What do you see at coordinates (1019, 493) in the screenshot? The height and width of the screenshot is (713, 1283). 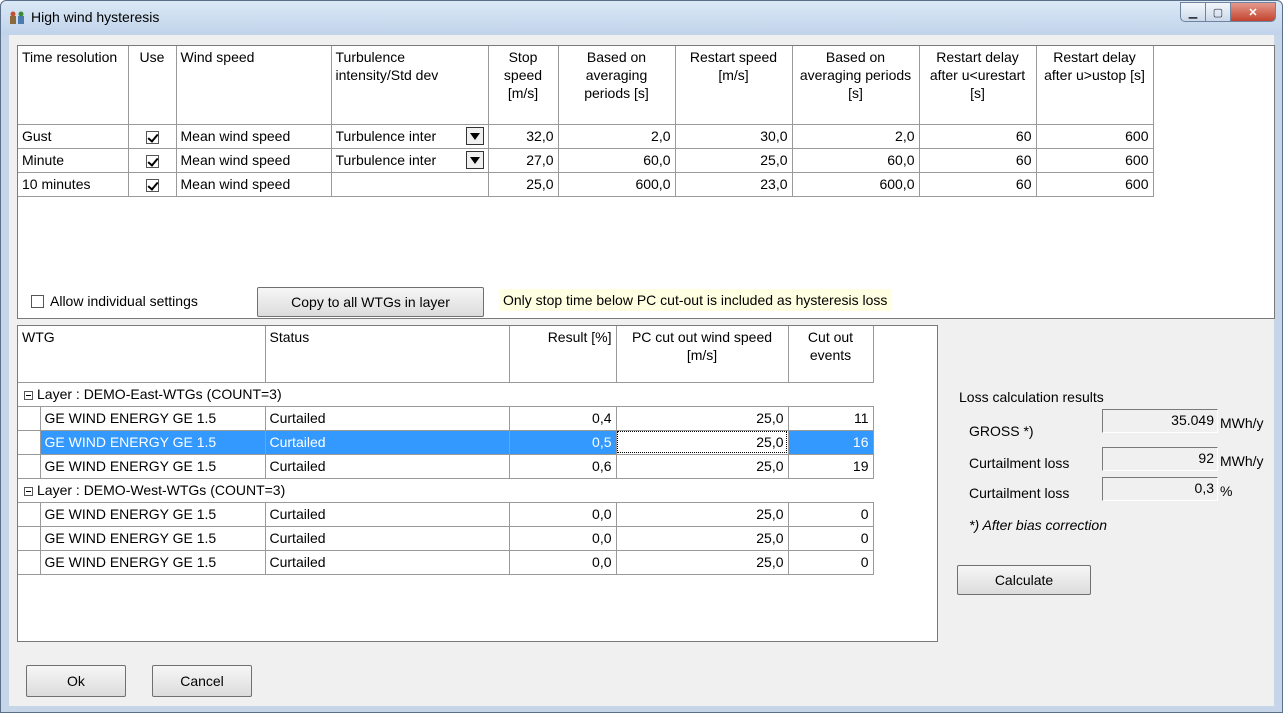 I see `curtailment-loss-pct-label: Curtailment loss` at bounding box center [1019, 493].